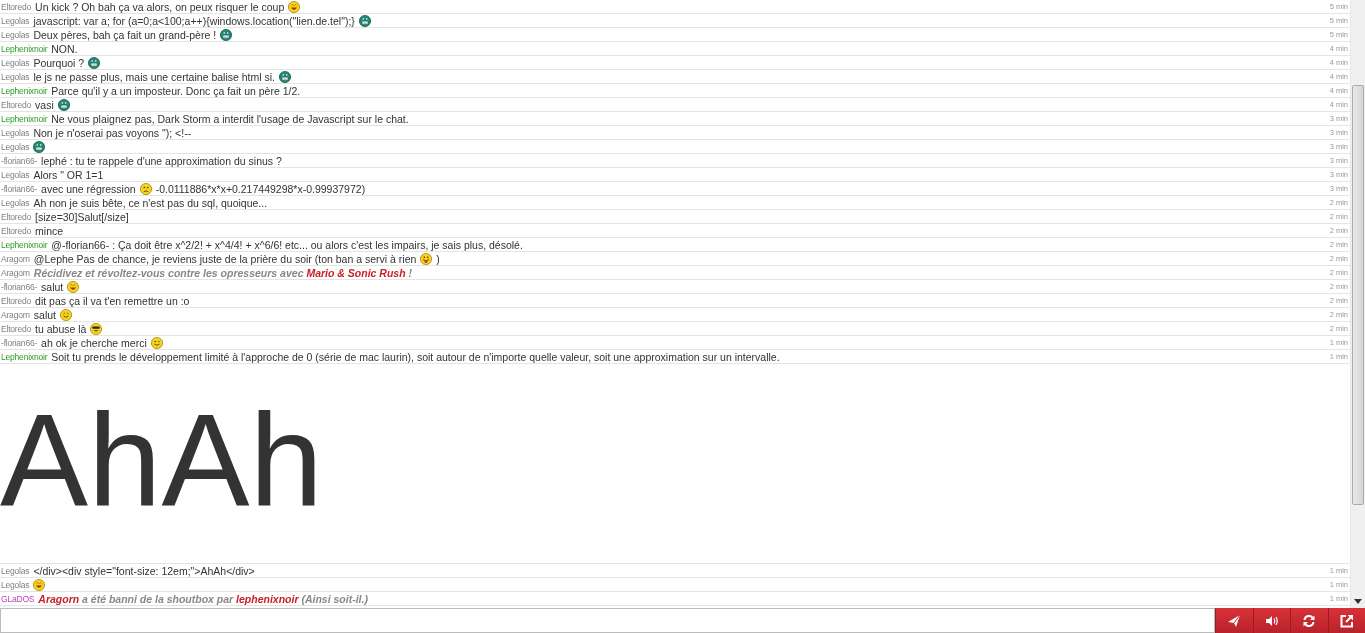 The height and width of the screenshot is (633, 1365). What do you see at coordinates (44, 104) in the screenshot?
I see `message-text: vasi` at bounding box center [44, 104].